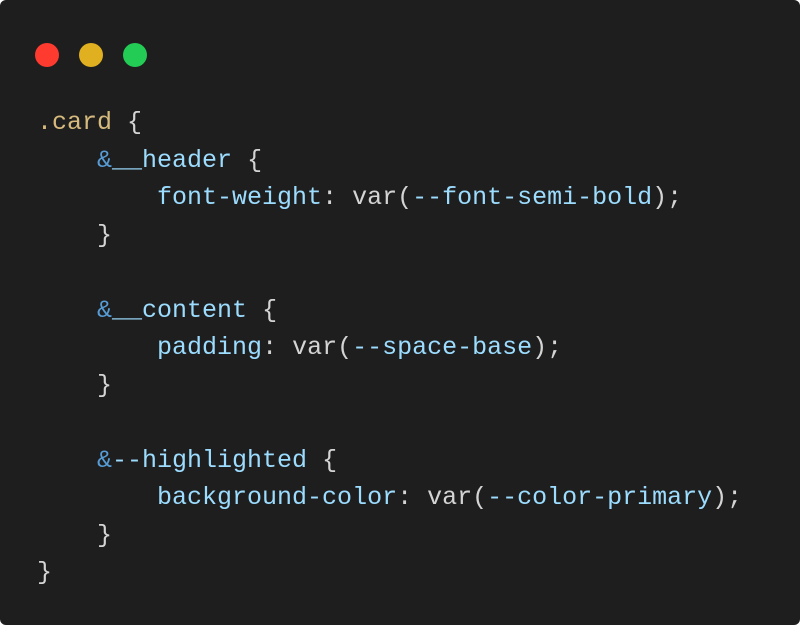 Image resolution: width=800 pixels, height=625 pixels. Describe the element at coordinates (389, 161) in the screenshot. I see `code-line: &__header {` at that location.